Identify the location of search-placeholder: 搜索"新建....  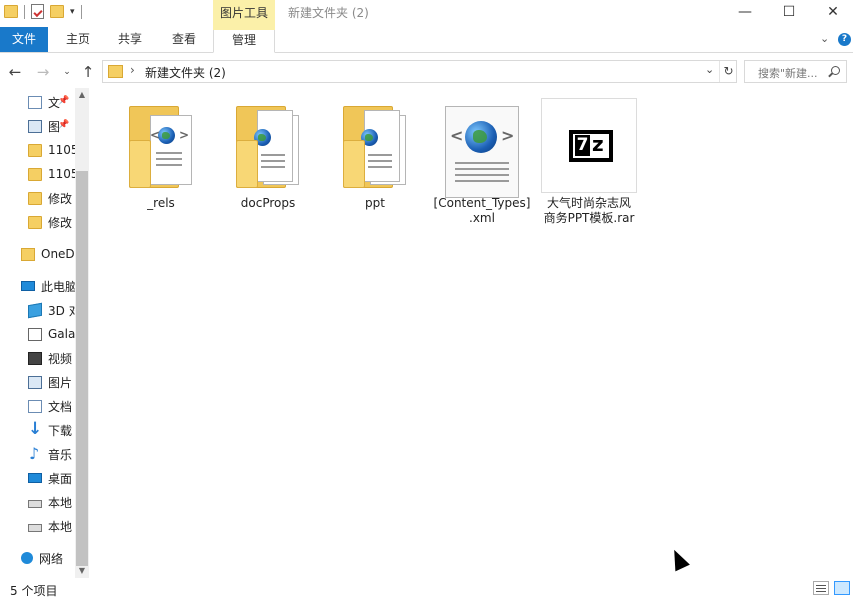
(788, 73).